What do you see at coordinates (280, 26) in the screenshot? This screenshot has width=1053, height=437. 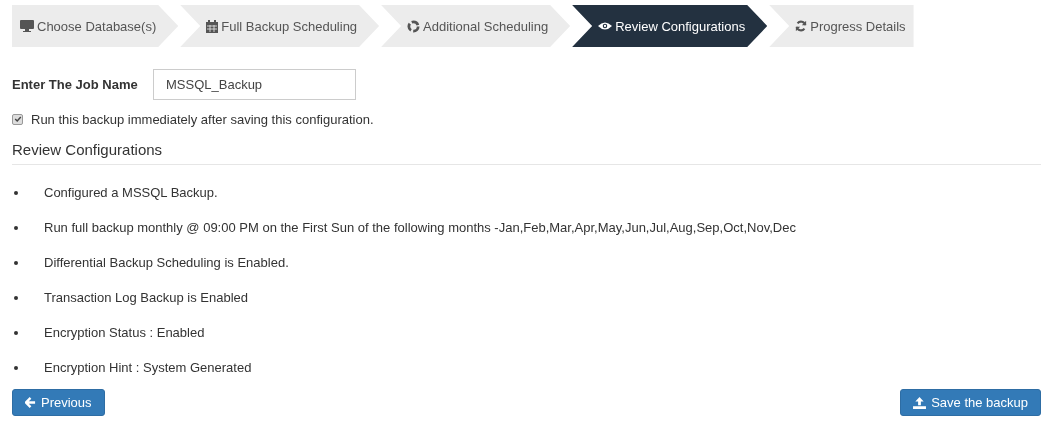 I see `wizard-step: Full Backup Scheduling` at bounding box center [280, 26].